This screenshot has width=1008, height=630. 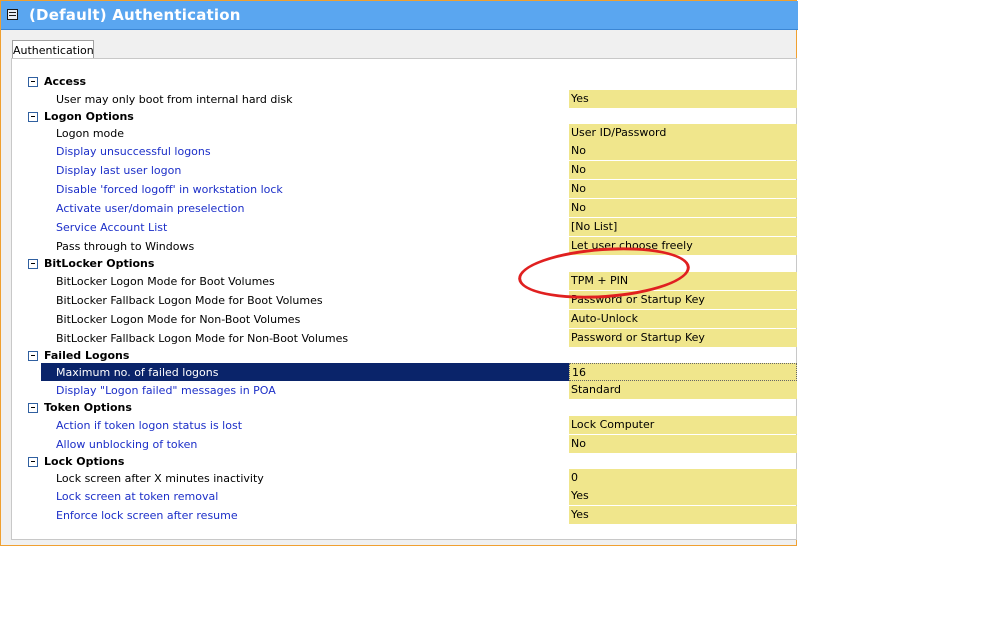 I want to click on property-value: Lock Computer, so click(x=683, y=425).